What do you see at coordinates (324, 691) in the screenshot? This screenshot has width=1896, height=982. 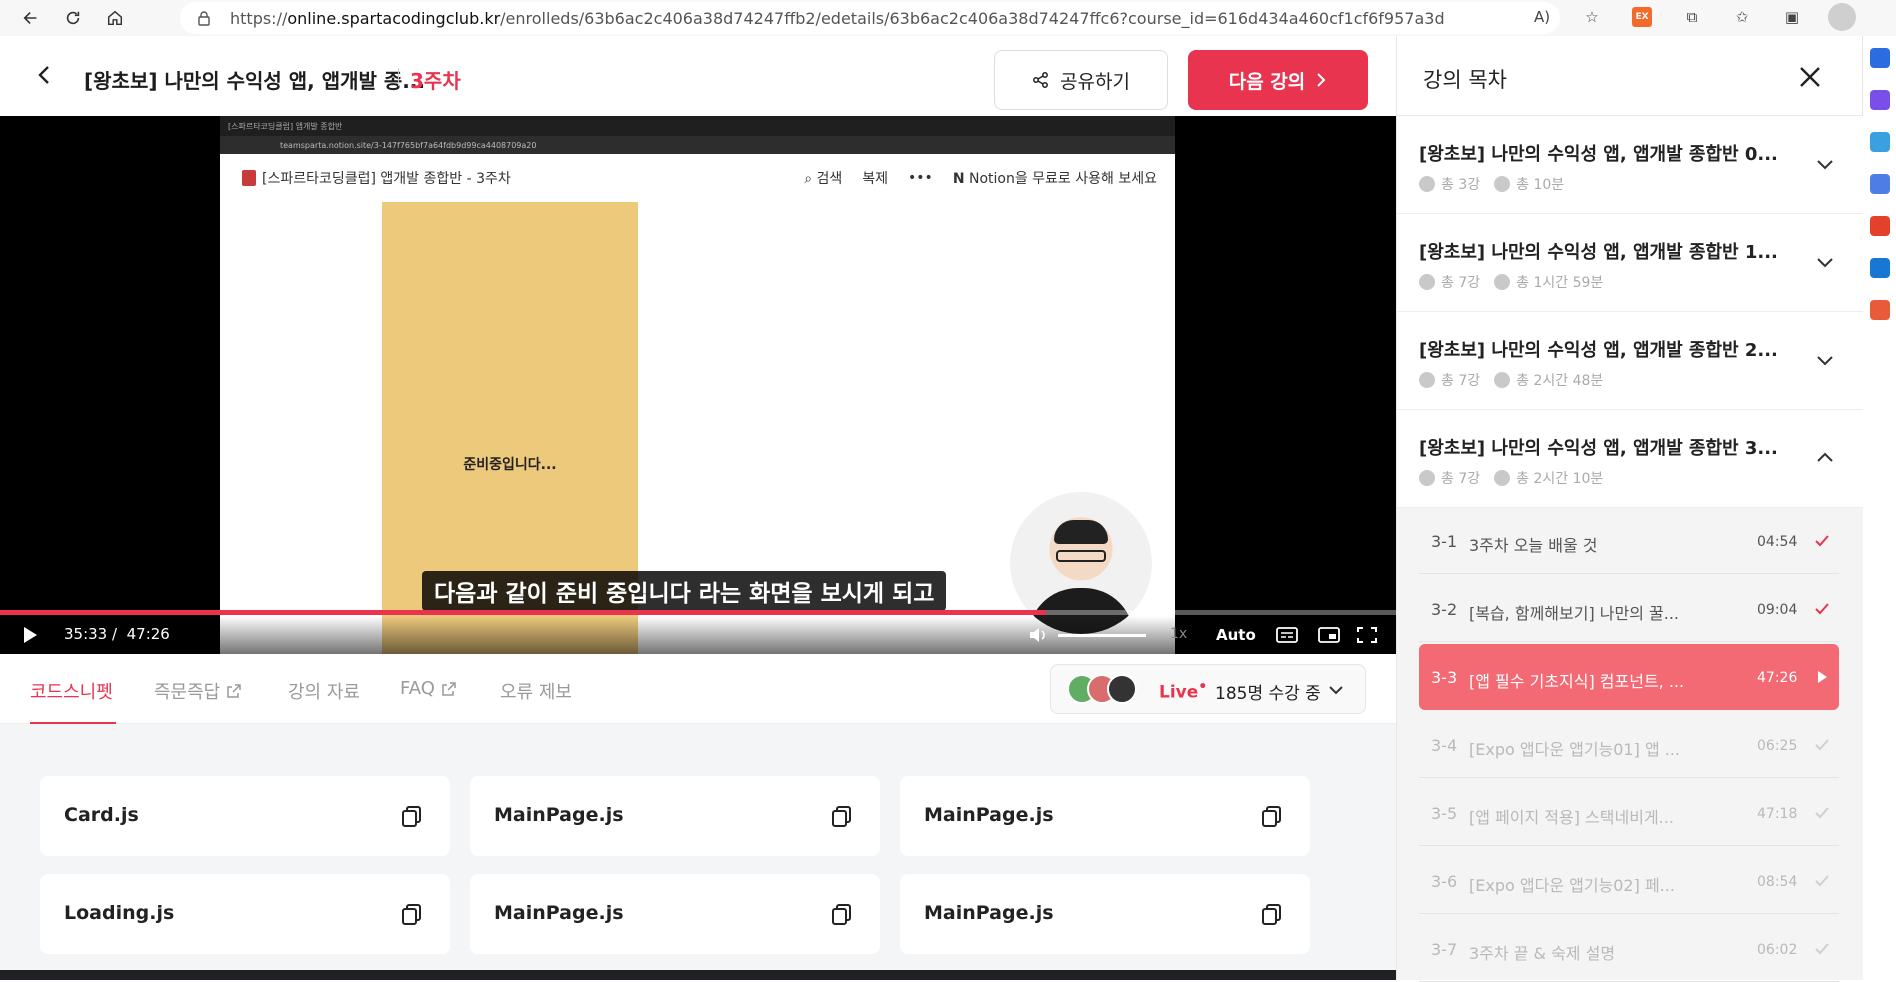 I see `tab-materials: 강의 자료` at bounding box center [324, 691].